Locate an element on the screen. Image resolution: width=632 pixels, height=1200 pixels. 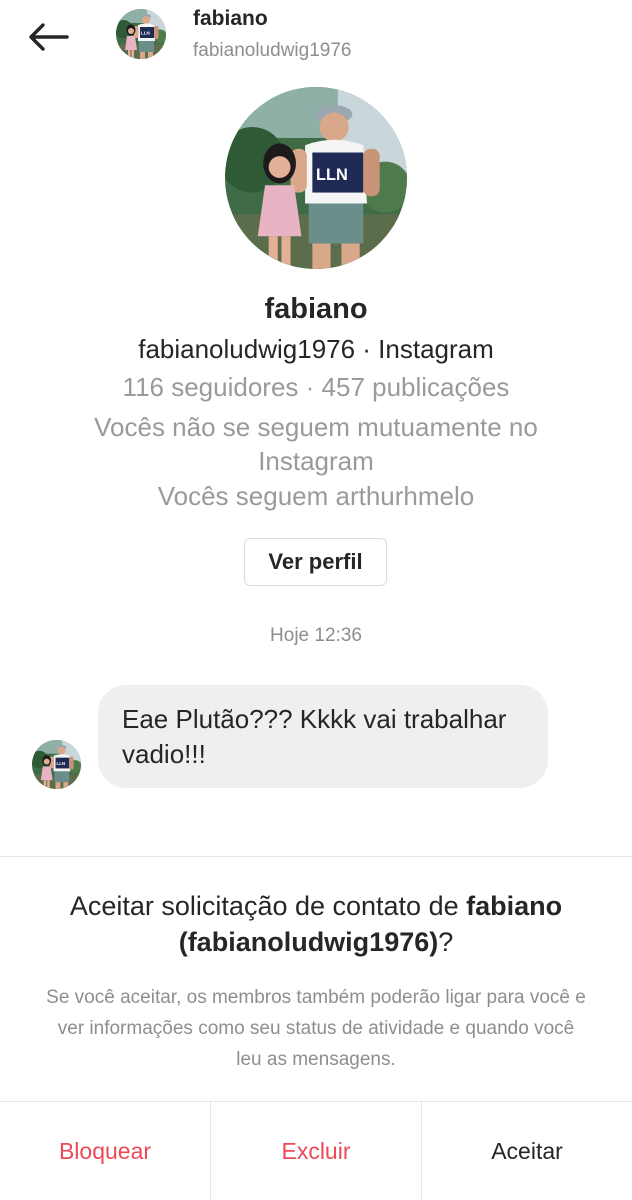
header-name: fabiano is located at coordinates (230, 19).